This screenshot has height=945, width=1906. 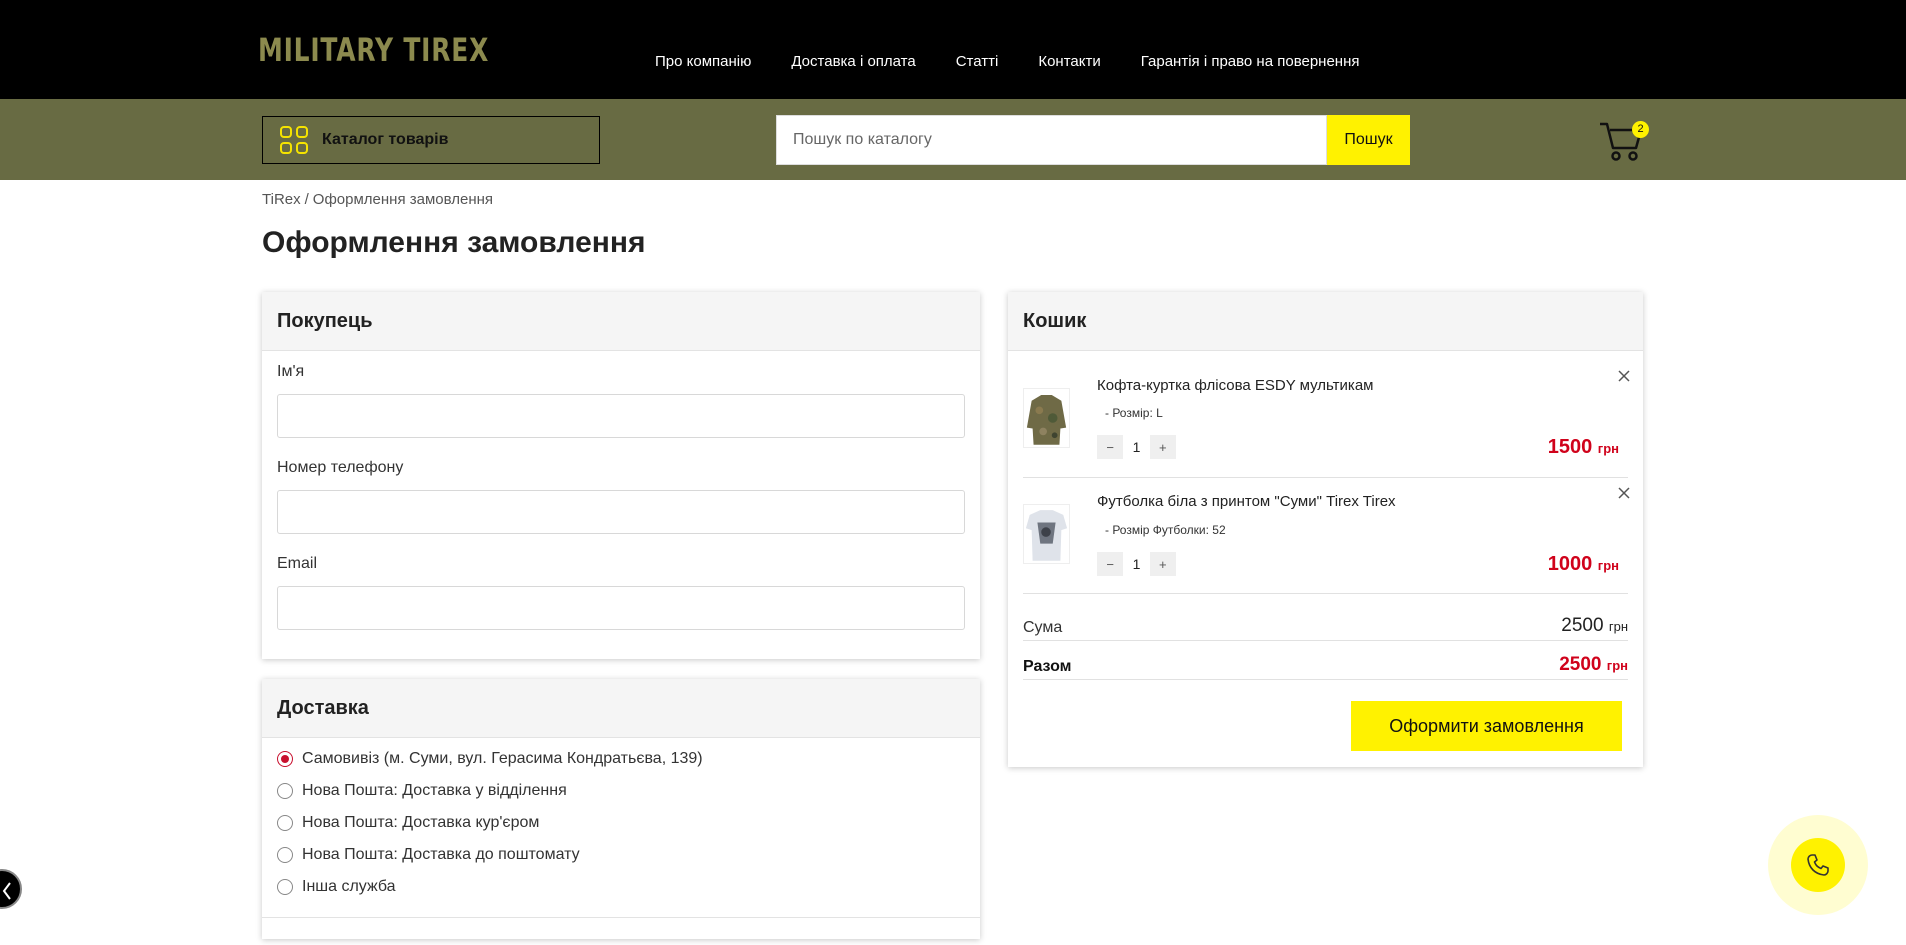 What do you see at coordinates (1250, 61) in the screenshot?
I see `nav-warranty: Гарантія і право на повернення` at bounding box center [1250, 61].